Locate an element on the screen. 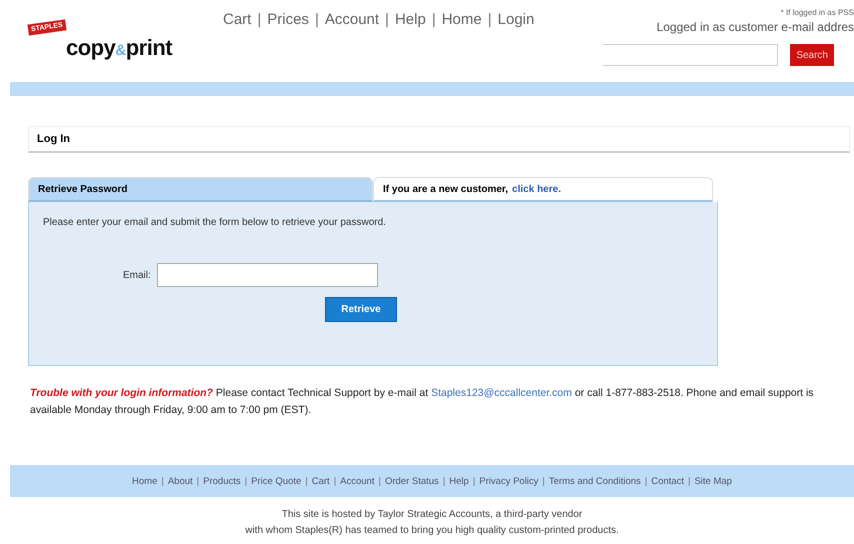 The image size is (854, 544). support-note: Trouble with your login information? Please contact Technical Support by e-mail at Staples123@cccallcenter.com or call 1-877-883-2518. Phone and email support is available Monday through Friday, 9:00 am to 7:00 pm (EST). is located at coordinates (422, 402).